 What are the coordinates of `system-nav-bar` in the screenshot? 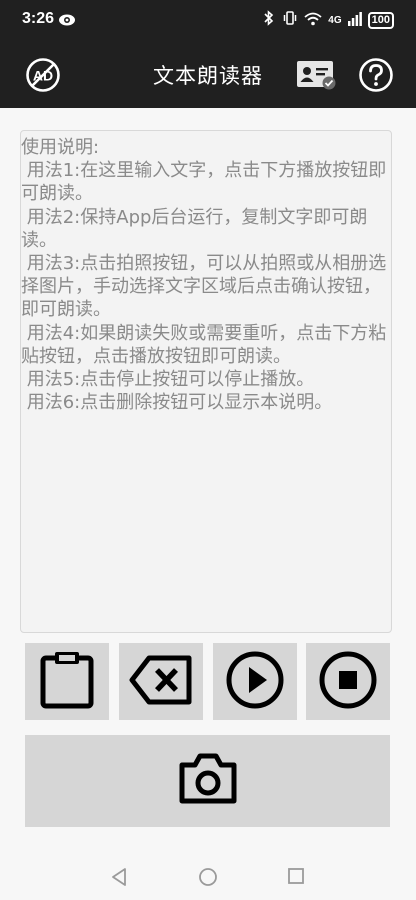 It's located at (208, 877).